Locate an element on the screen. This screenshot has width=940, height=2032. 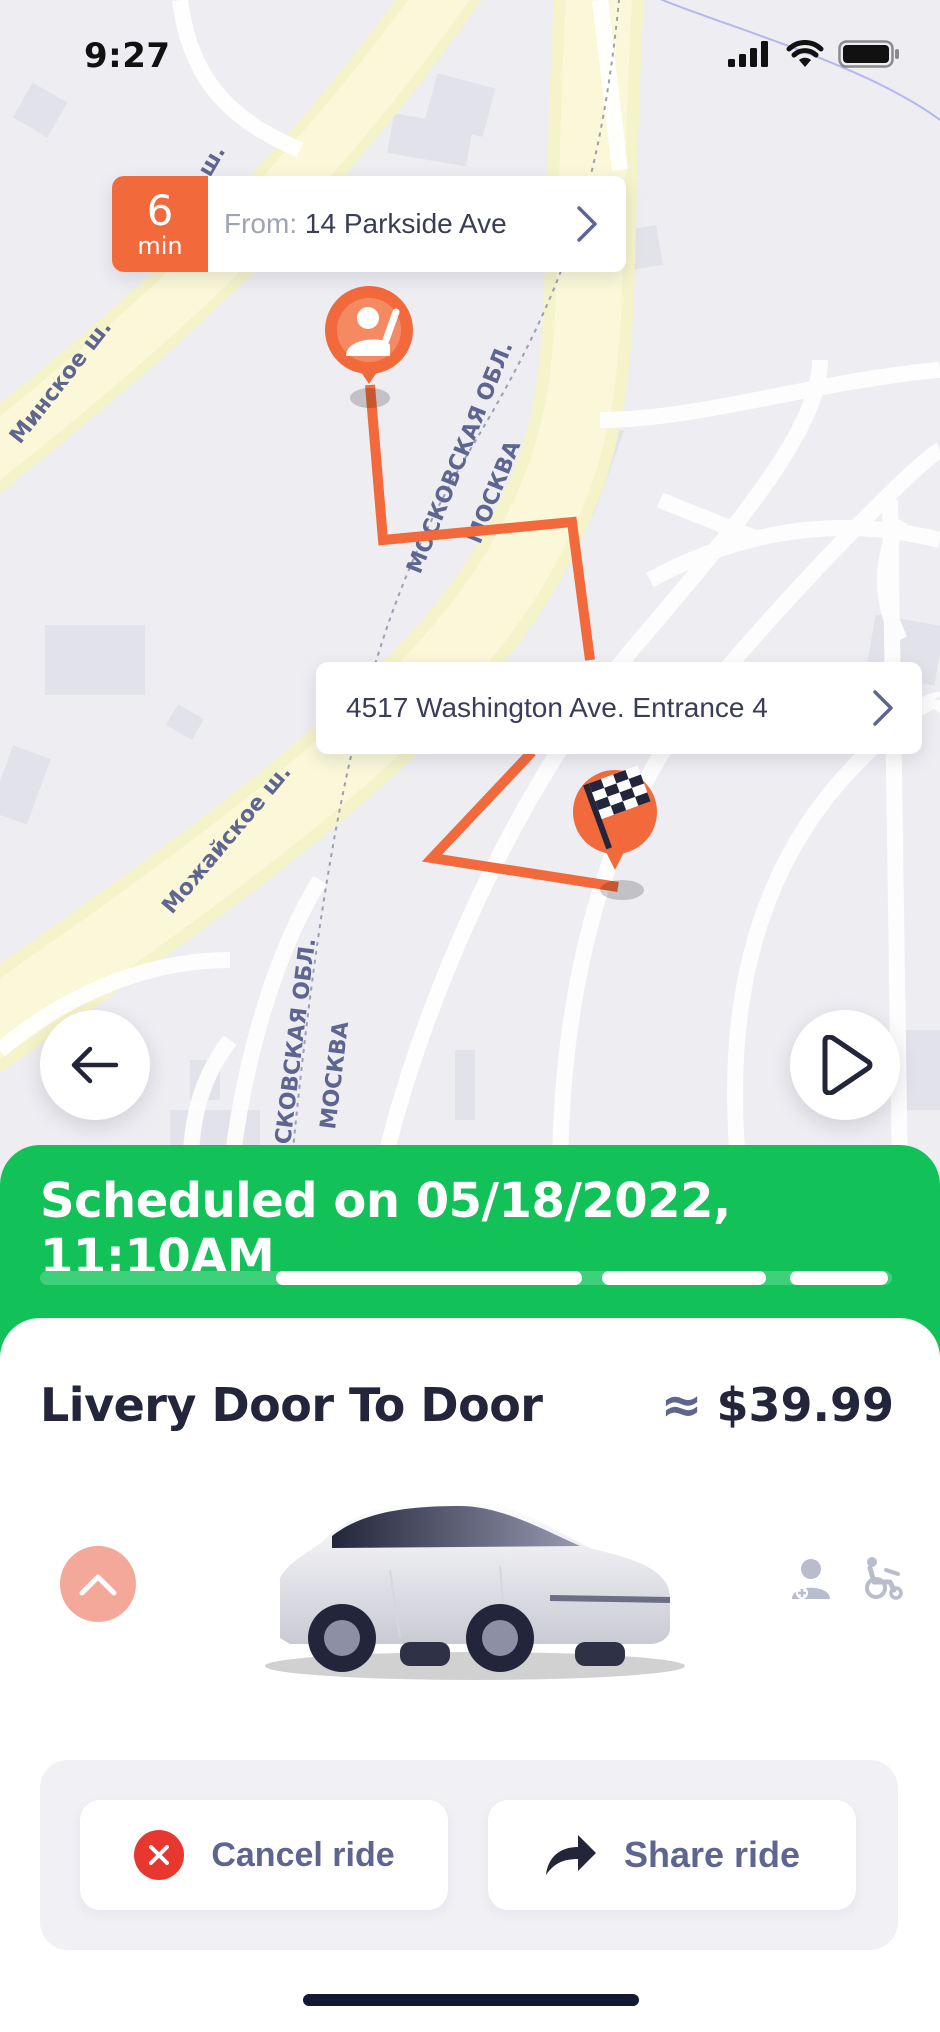
share-ride-button: Share ride is located at coordinates (672, 1855).